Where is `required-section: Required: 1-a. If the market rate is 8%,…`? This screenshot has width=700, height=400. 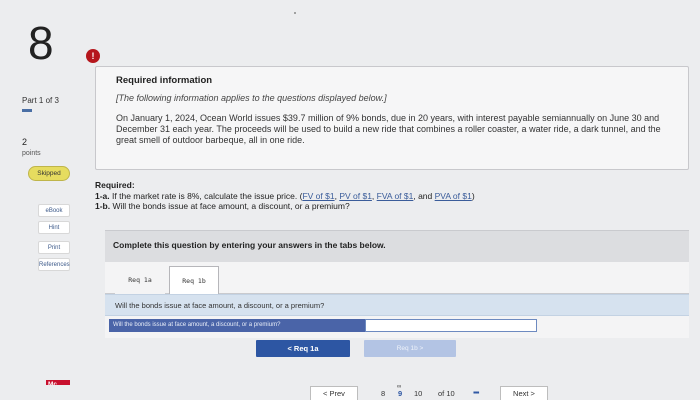 required-section: Required: 1-a. If the market rate is 8%,… is located at coordinates (335, 196).